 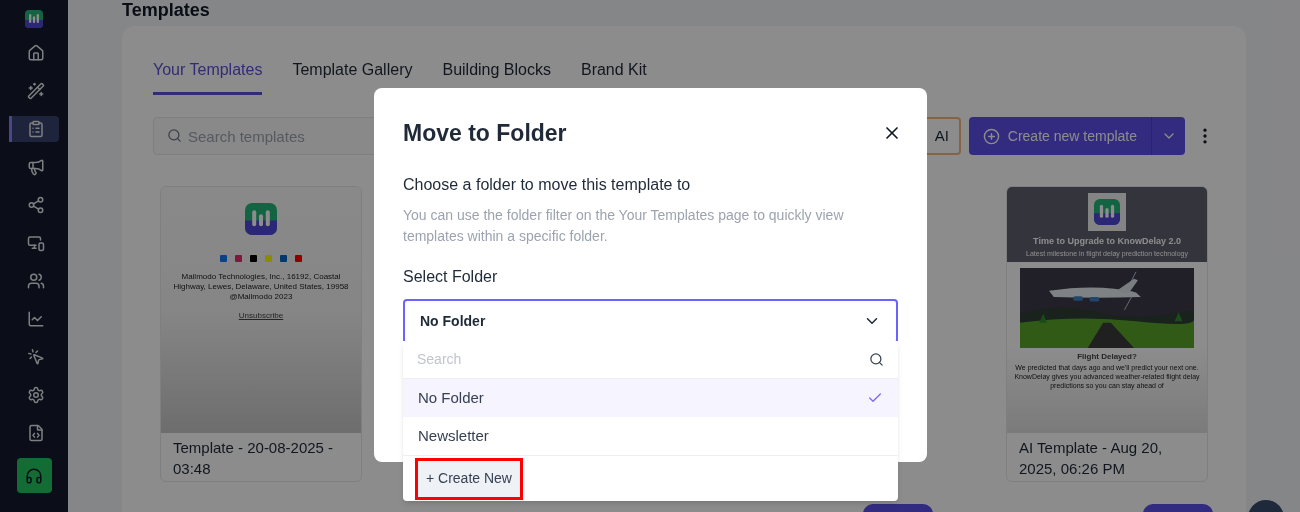 I want to click on code-file-icon, so click(x=35, y=433).